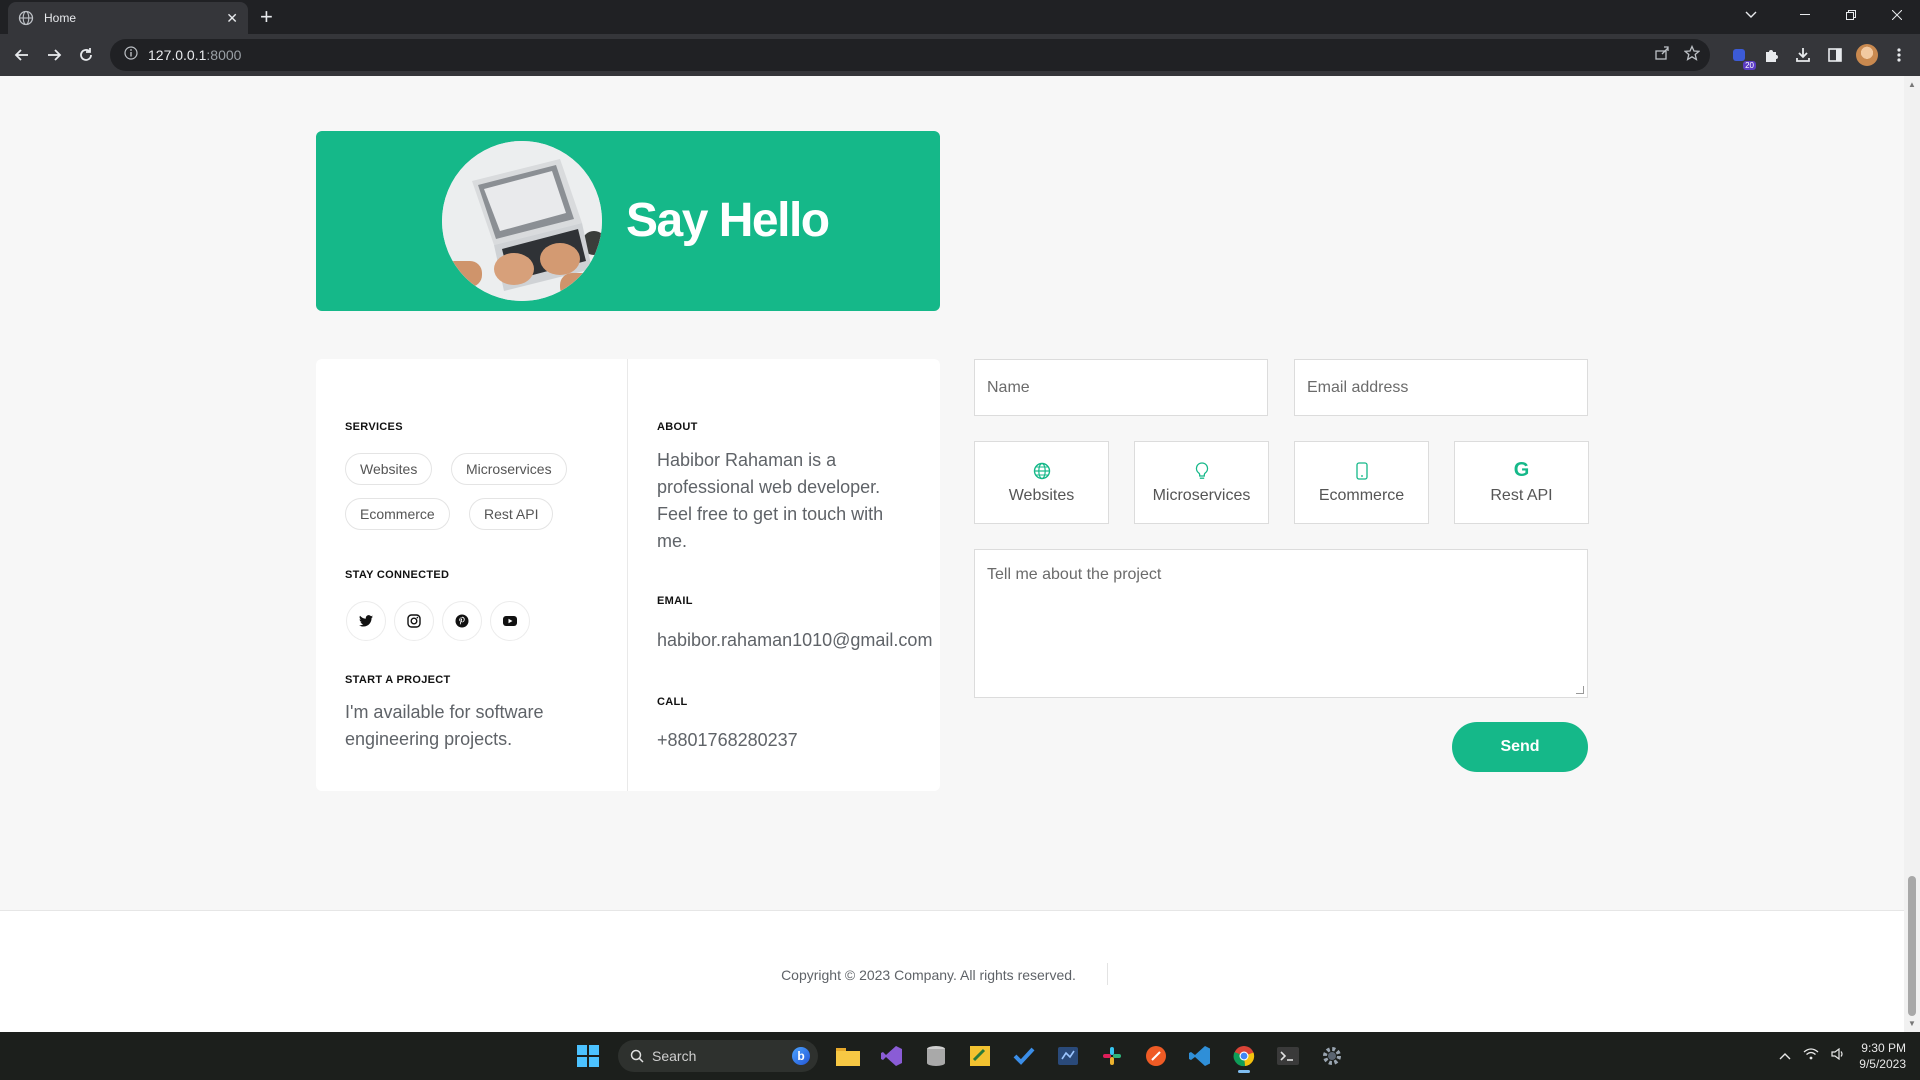 This screenshot has height=1080, width=1920. What do you see at coordinates (1883, 1048) in the screenshot?
I see `clock-time: 9:30 PM` at bounding box center [1883, 1048].